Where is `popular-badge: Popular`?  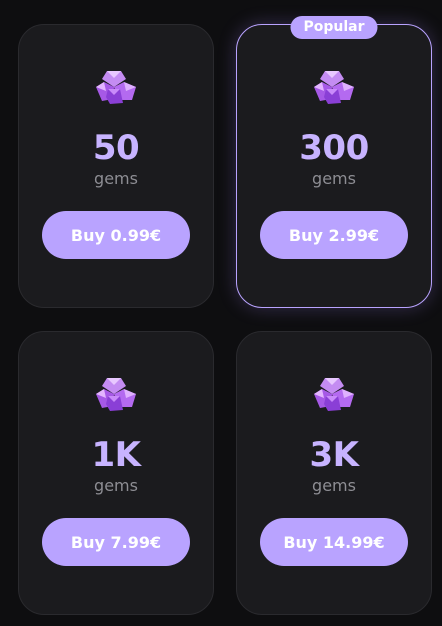
popular-badge: Popular is located at coordinates (334, 27).